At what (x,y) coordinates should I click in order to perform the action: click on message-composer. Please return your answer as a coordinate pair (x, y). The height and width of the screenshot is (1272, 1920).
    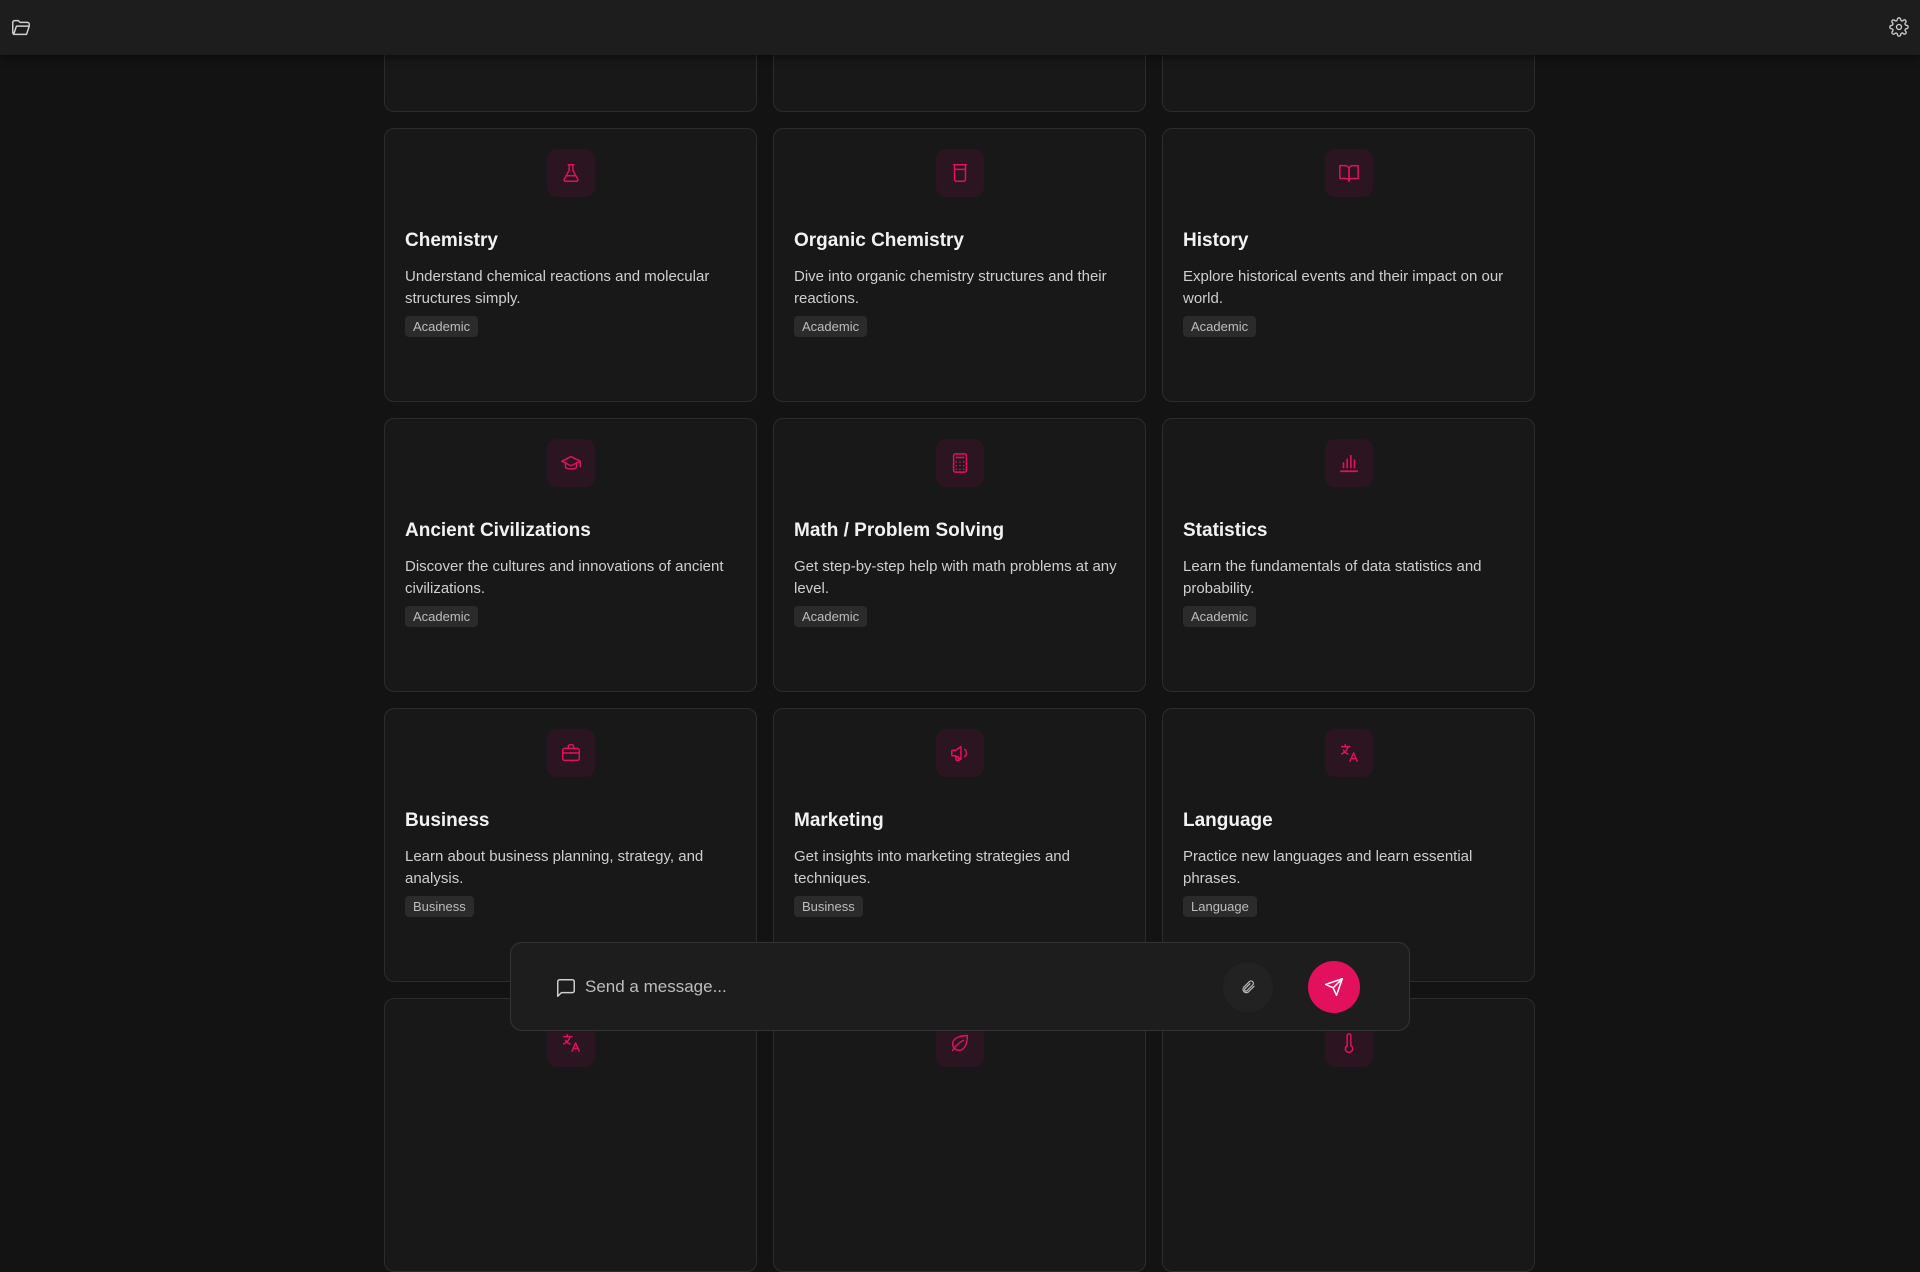
    Looking at the image, I should click on (960, 986).